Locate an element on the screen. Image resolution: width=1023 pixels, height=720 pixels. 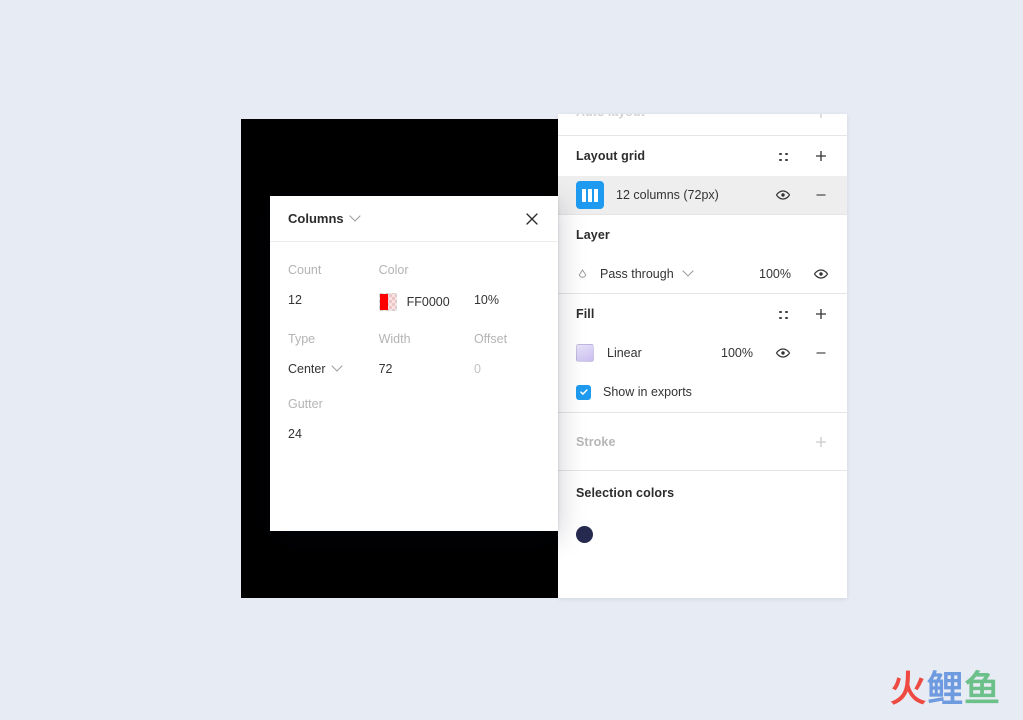
section-layout-grid: Layout grid 12 columns (72px) is located at coordinates (702, 175).